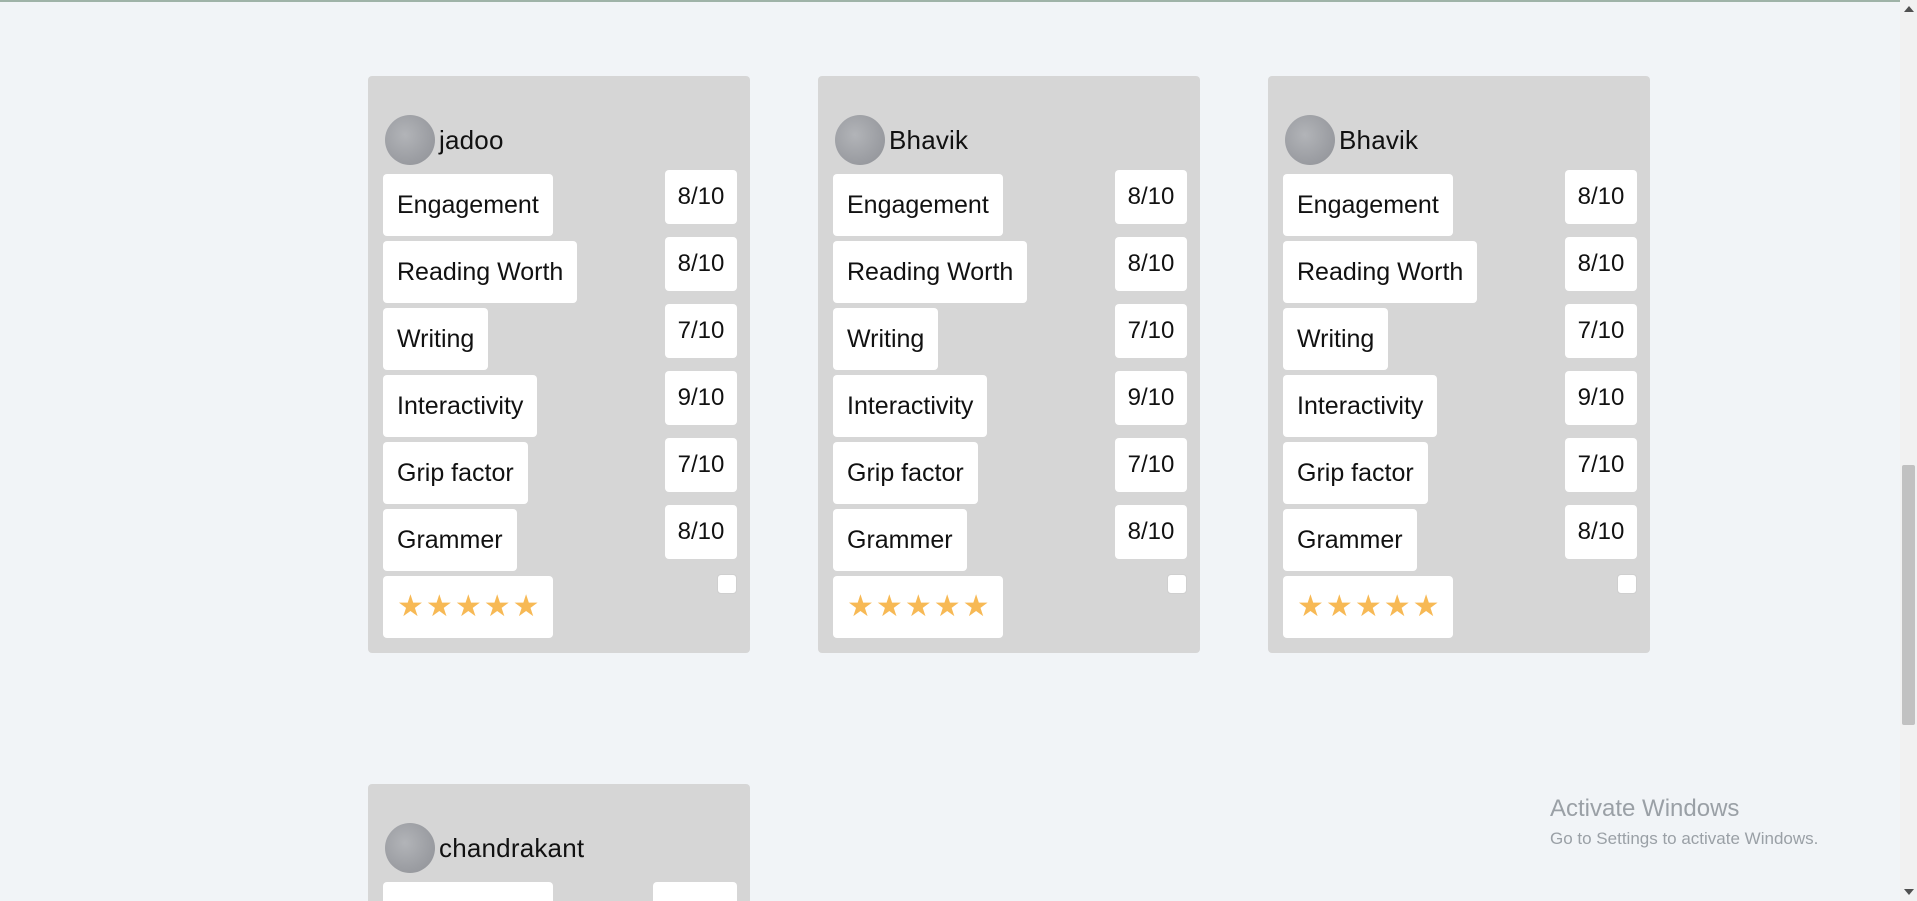 Image resolution: width=1917 pixels, height=901 pixels. I want to click on card-header: chandrakant, so click(484, 848).